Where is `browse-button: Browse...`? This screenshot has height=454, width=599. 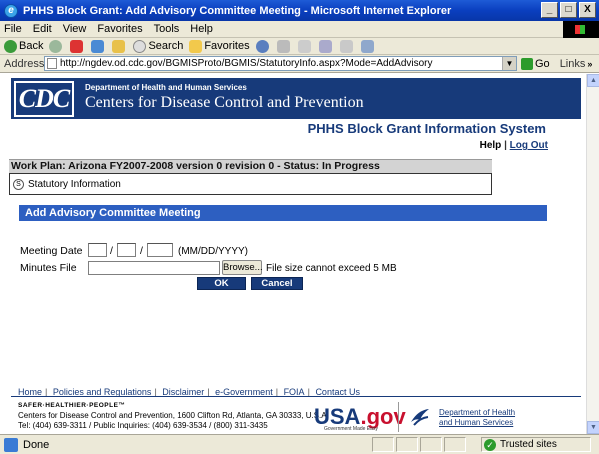 browse-button: Browse... is located at coordinates (242, 267).